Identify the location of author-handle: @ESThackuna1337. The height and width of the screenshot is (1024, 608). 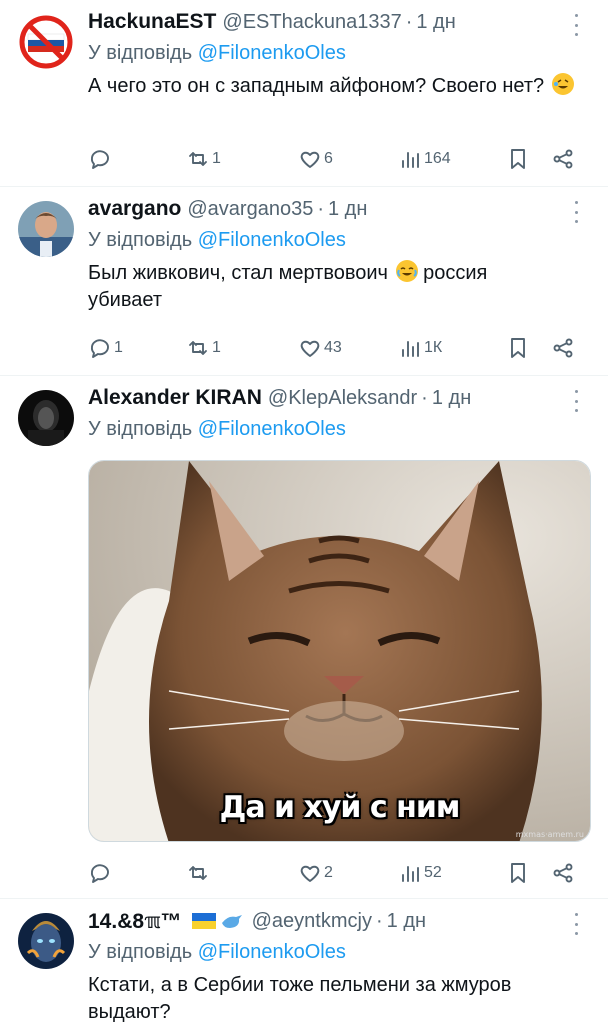
(311, 22).